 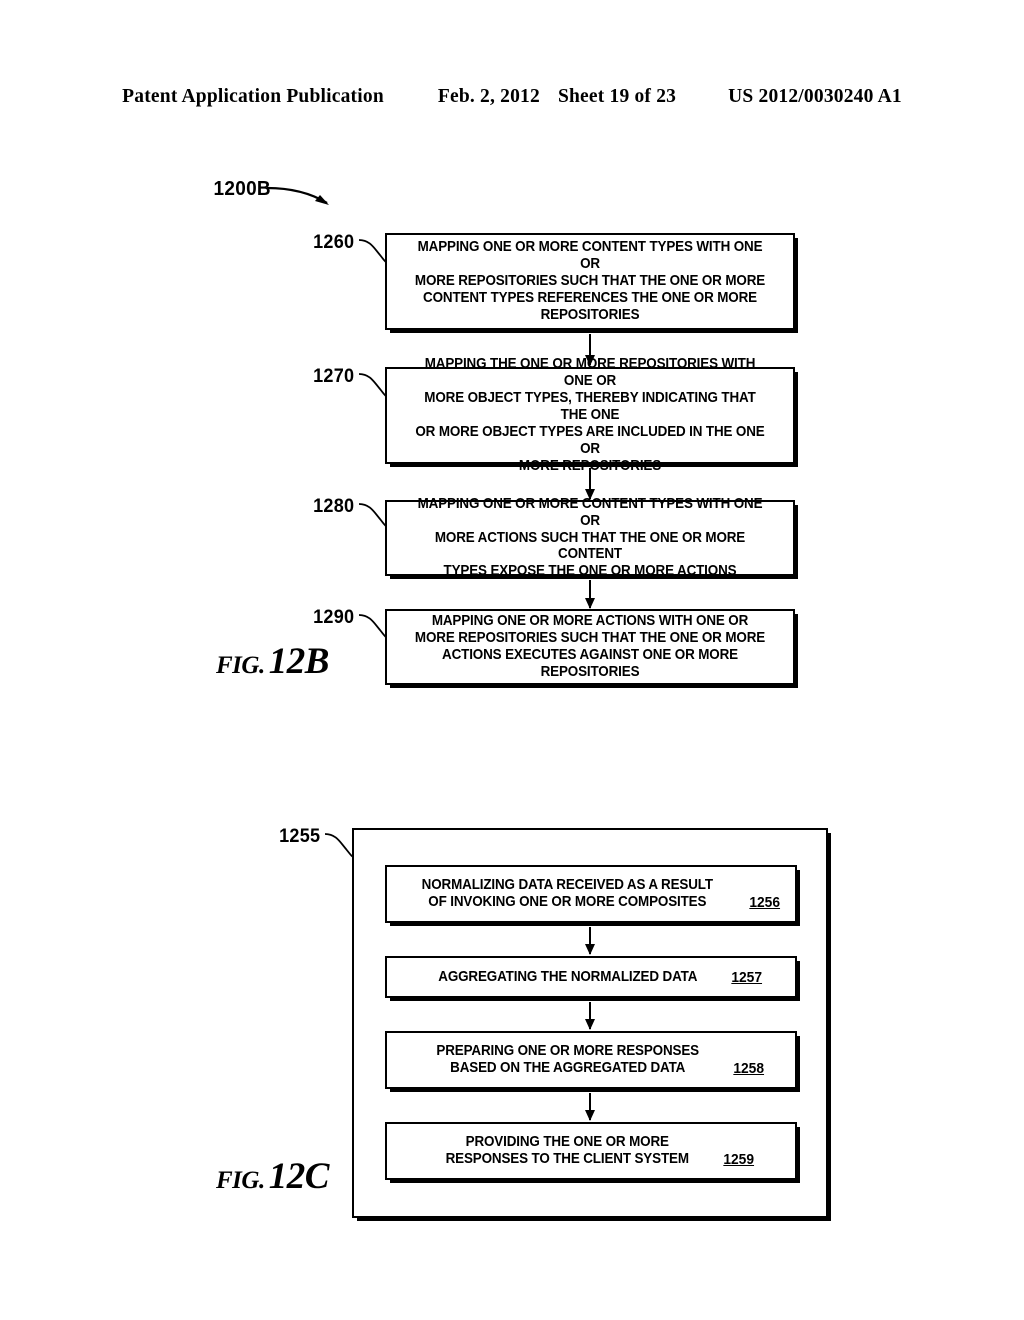 What do you see at coordinates (299, 661) in the screenshot?
I see `figure-caption-12b-number: 12B` at bounding box center [299, 661].